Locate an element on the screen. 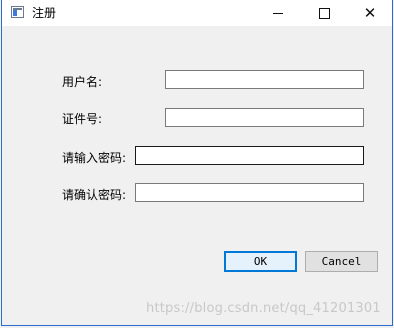 The image size is (394, 328). maximize-button is located at coordinates (324, 13).